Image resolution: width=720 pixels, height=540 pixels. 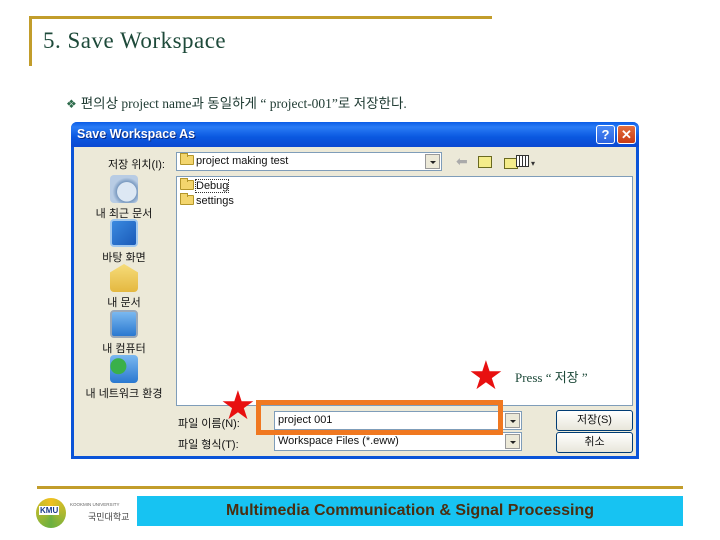 I want to click on view-menu-dropdown-icon: ▾, so click(x=533, y=166).